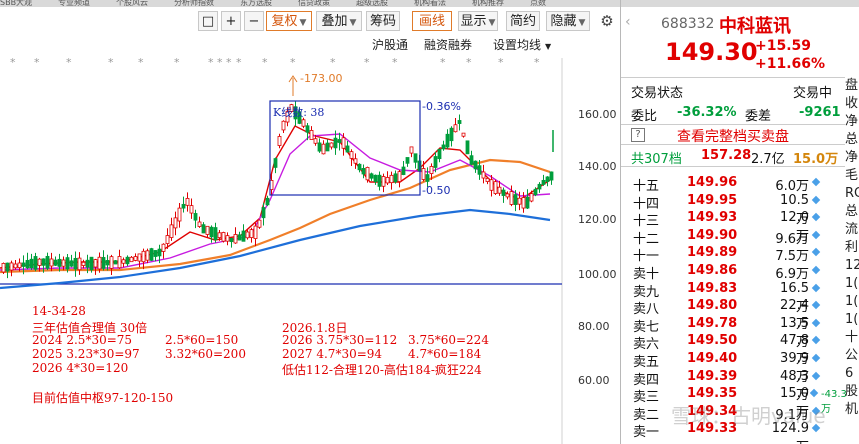  Describe the element at coordinates (768, 159) in the screenshot. I see `book-amount: 2.7亿` at that location.